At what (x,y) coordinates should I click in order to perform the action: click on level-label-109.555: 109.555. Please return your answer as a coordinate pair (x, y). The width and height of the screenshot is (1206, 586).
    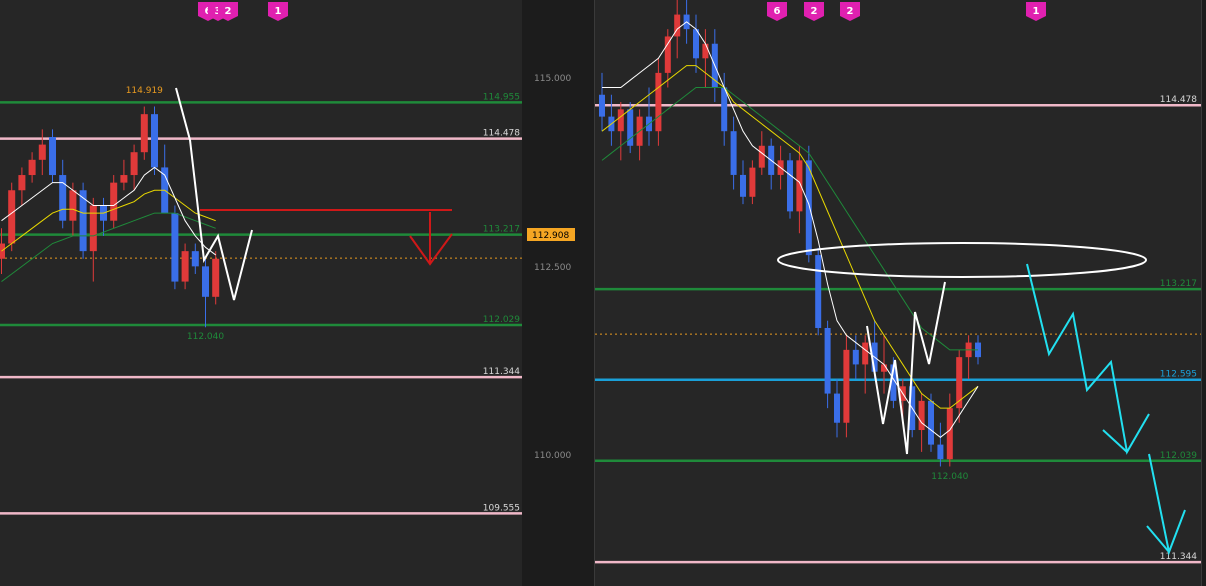
    Looking at the image, I should click on (501, 508).